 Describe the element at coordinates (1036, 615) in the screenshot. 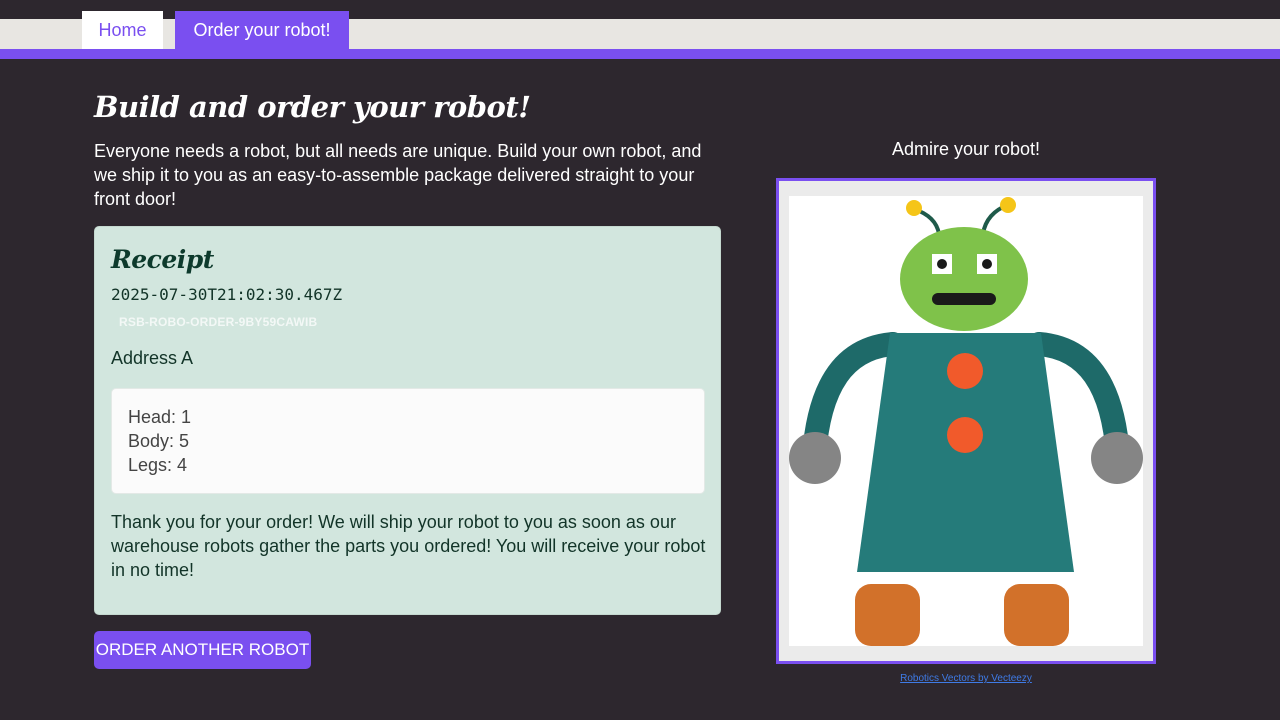

I see `right-foot` at that location.